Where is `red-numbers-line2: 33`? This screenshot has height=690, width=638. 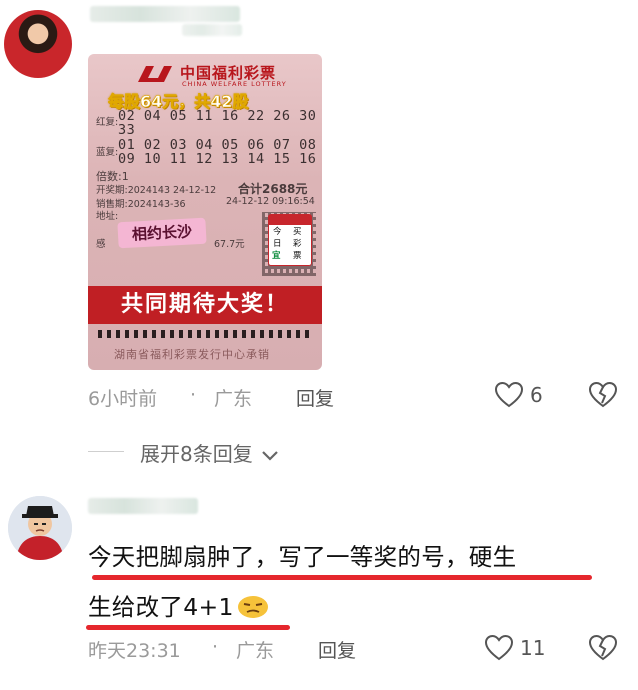
red-numbers-line2: 33 is located at coordinates (127, 130).